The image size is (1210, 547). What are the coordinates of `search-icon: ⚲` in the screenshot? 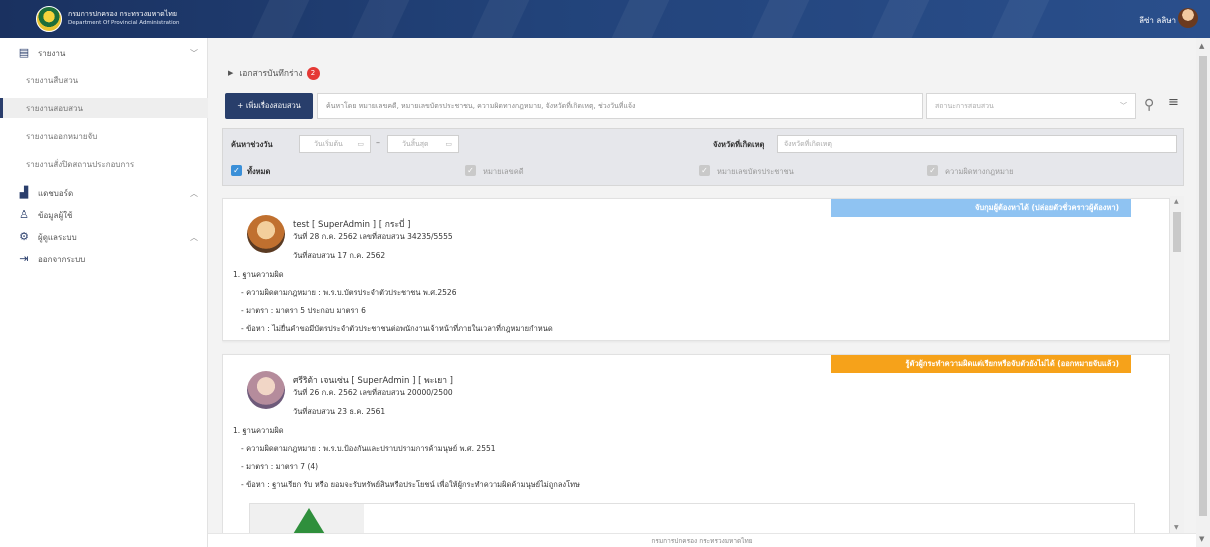 It's located at (1149, 105).